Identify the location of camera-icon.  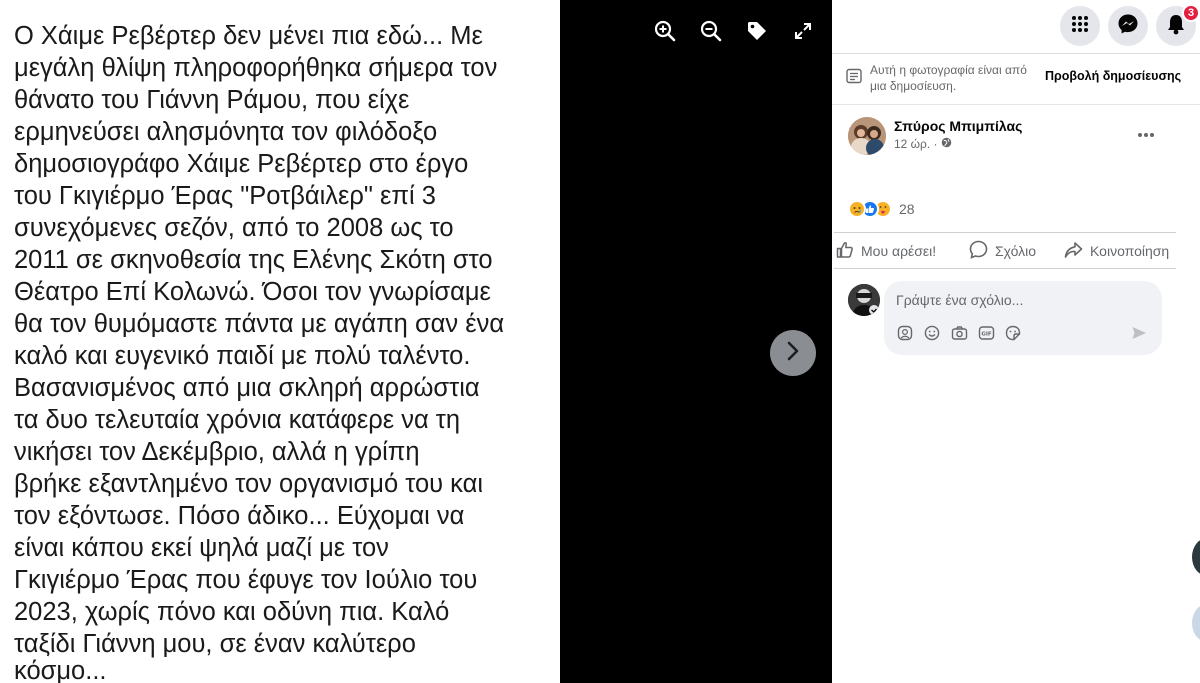
(959, 333).